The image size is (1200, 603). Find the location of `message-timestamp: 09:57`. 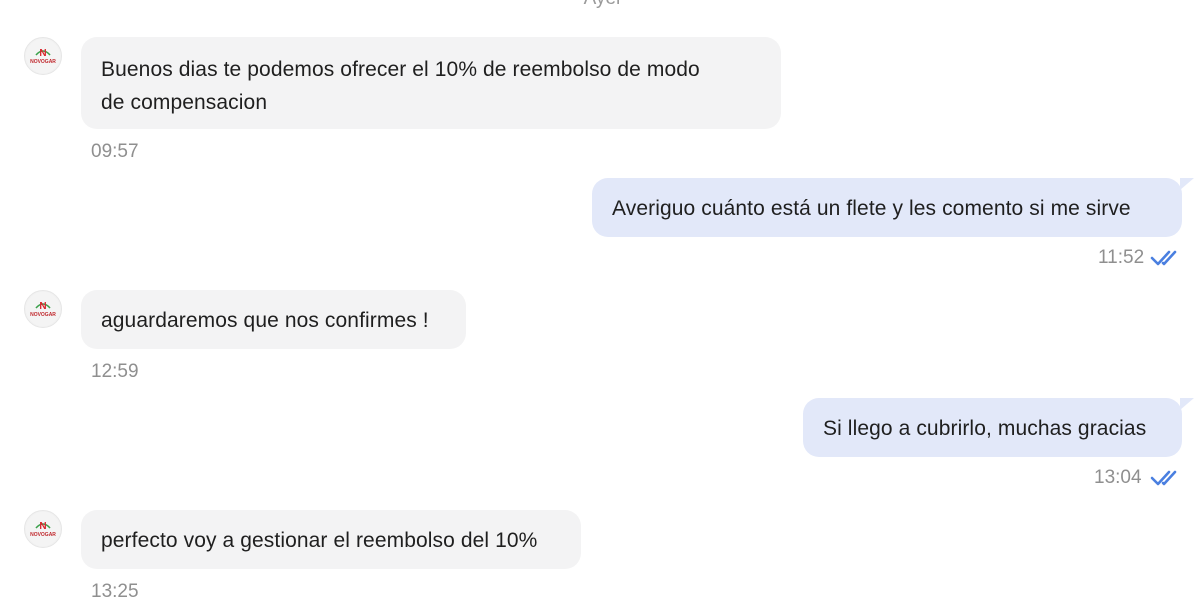

message-timestamp: 09:57 is located at coordinates (115, 151).